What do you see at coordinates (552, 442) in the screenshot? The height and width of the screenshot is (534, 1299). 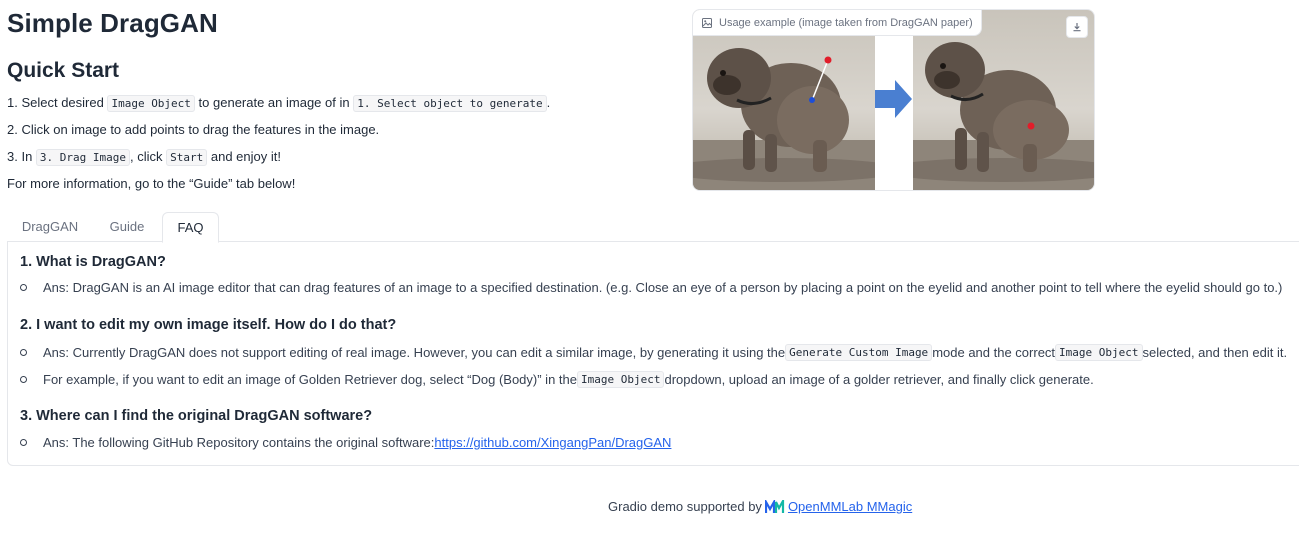 I see `github-repo-link: https://github.com/XingangPan/DragGAN` at bounding box center [552, 442].